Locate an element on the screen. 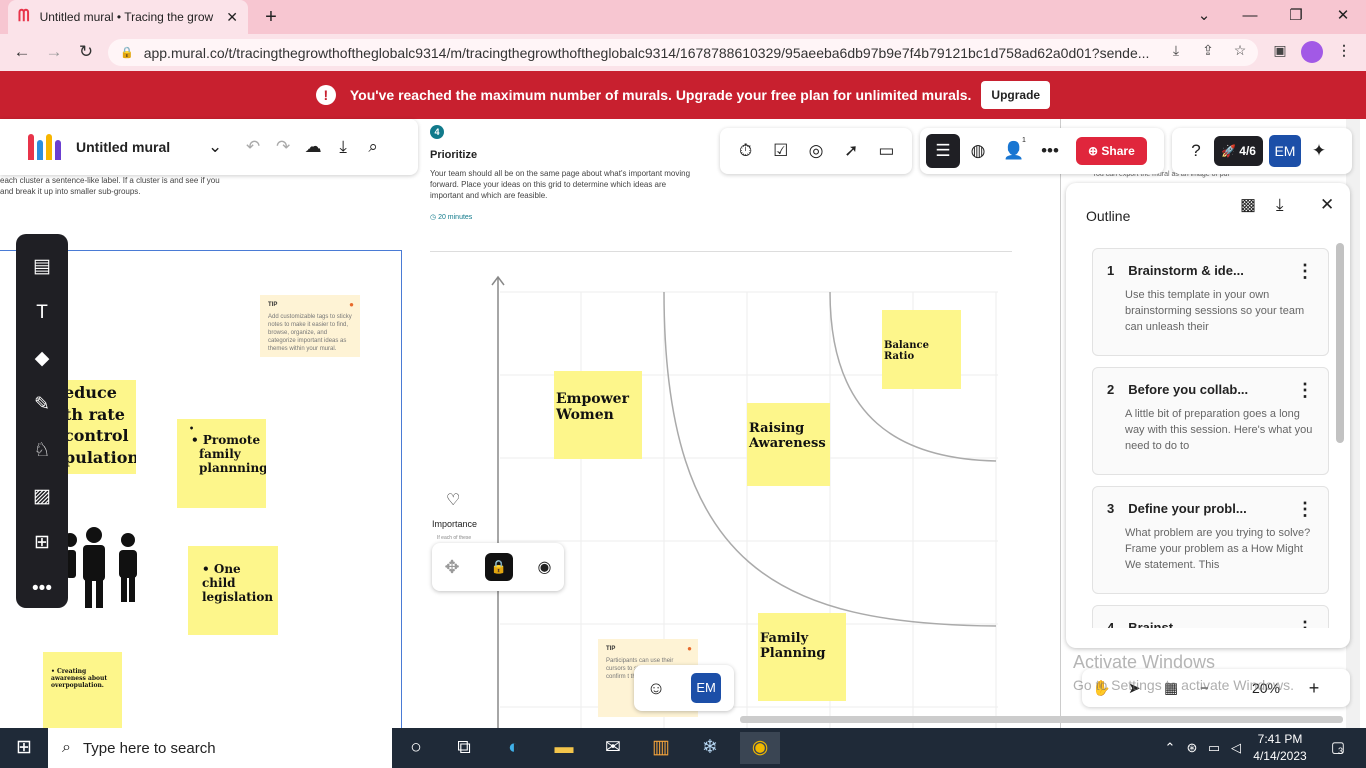  export-icon: ⤓ is located at coordinates (343, 147).